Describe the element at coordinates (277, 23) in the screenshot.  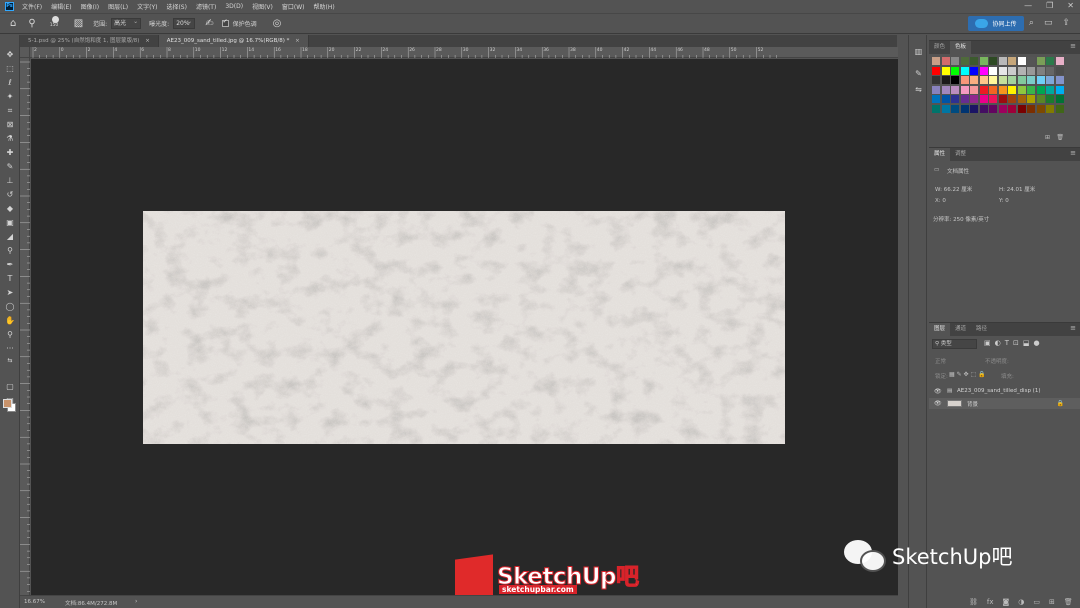
I see `pressure-icon: ◎` at that location.